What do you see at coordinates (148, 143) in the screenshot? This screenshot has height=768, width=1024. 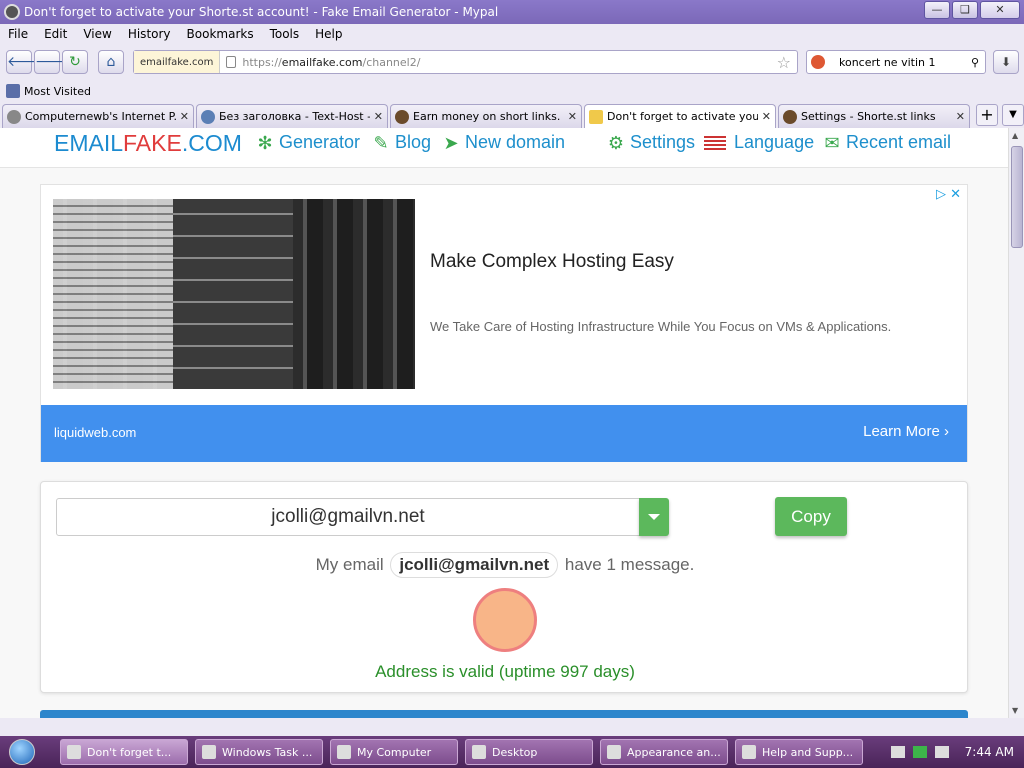 I see `site-logo: EMAILFAKE.COM` at bounding box center [148, 143].